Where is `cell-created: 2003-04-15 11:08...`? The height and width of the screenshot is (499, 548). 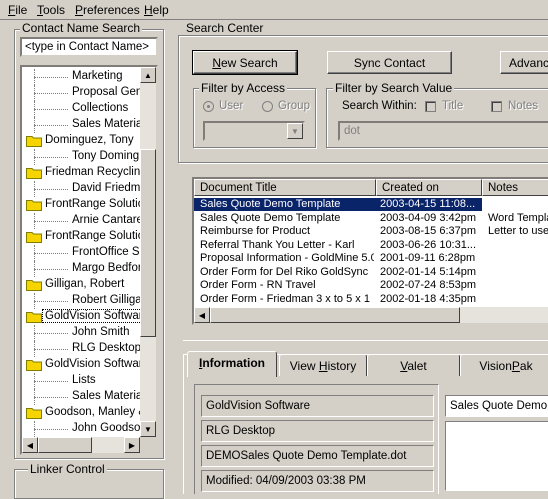 cell-created: 2003-04-15 11:08... is located at coordinates (428, 204).